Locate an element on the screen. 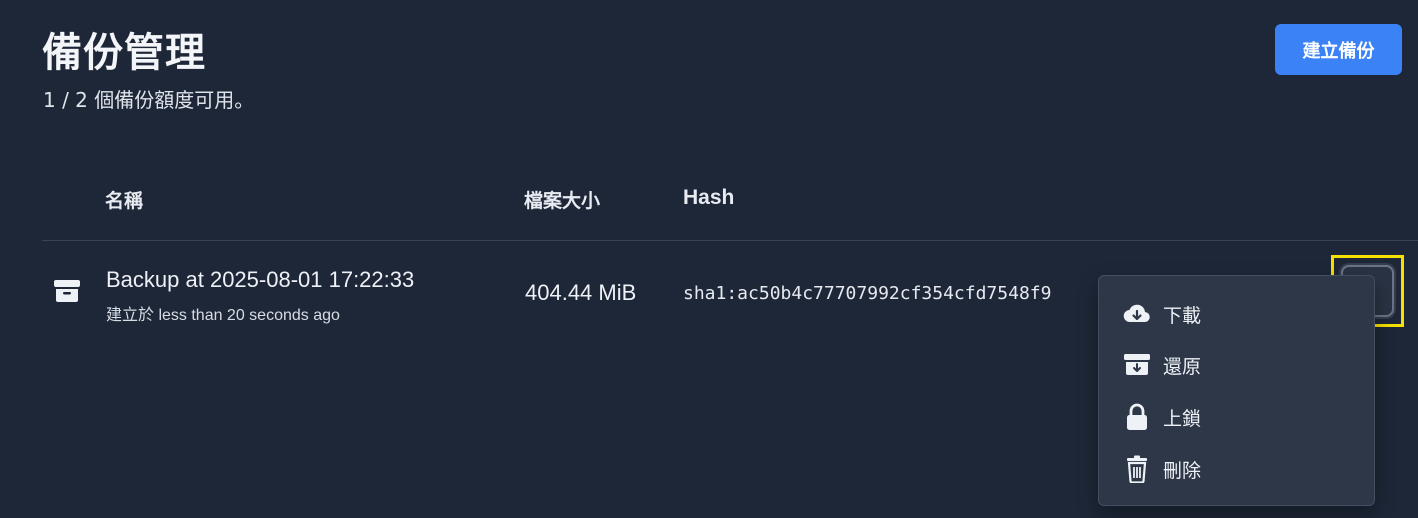 The height and width of the screenshot is (518, 1418). page-title: 備份管理 is located at coordinates (124, 53).